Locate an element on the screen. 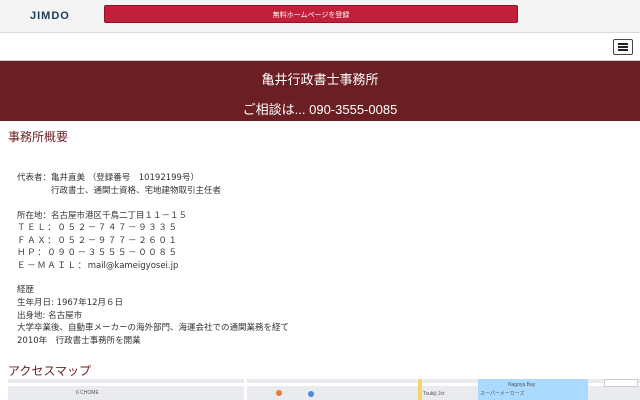 This screenshot has height=400, width=640. email-line: Ｅ－ＭＡＩＬ：mail@kameigyosei.jp is located at coordinates (97, 265).